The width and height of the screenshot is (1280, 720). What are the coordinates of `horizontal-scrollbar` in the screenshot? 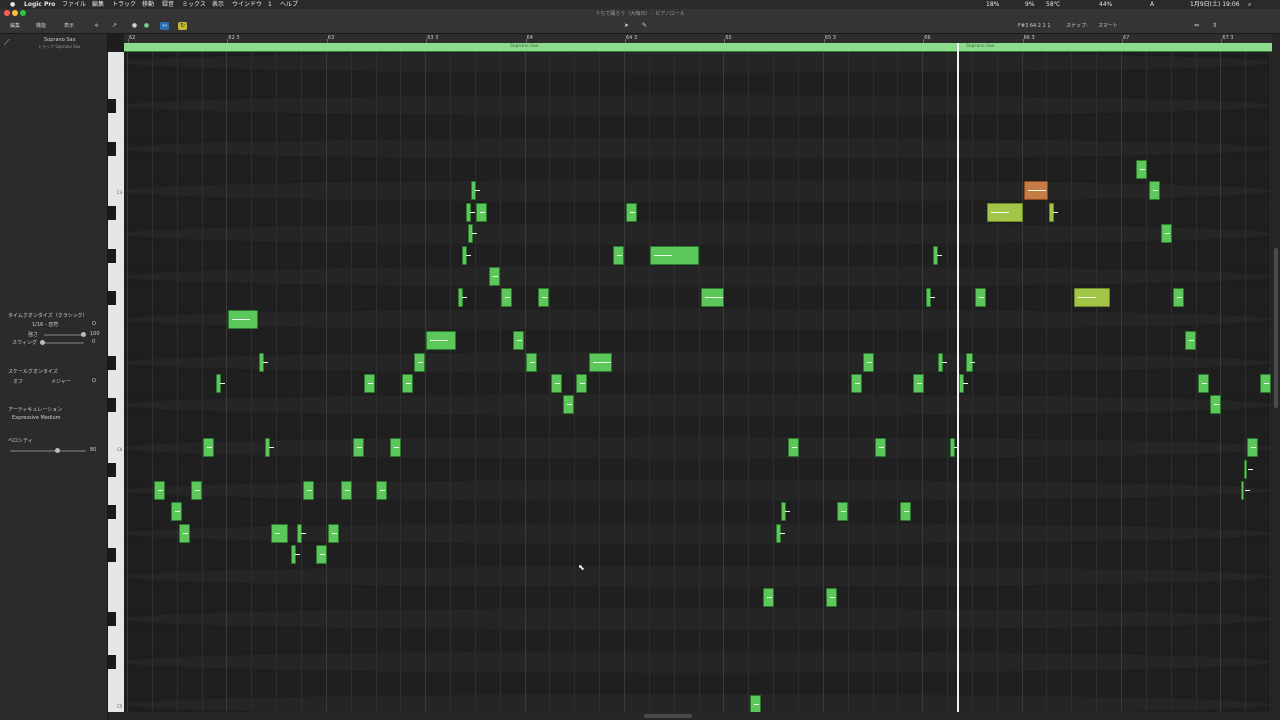 It's located at (694, 716).